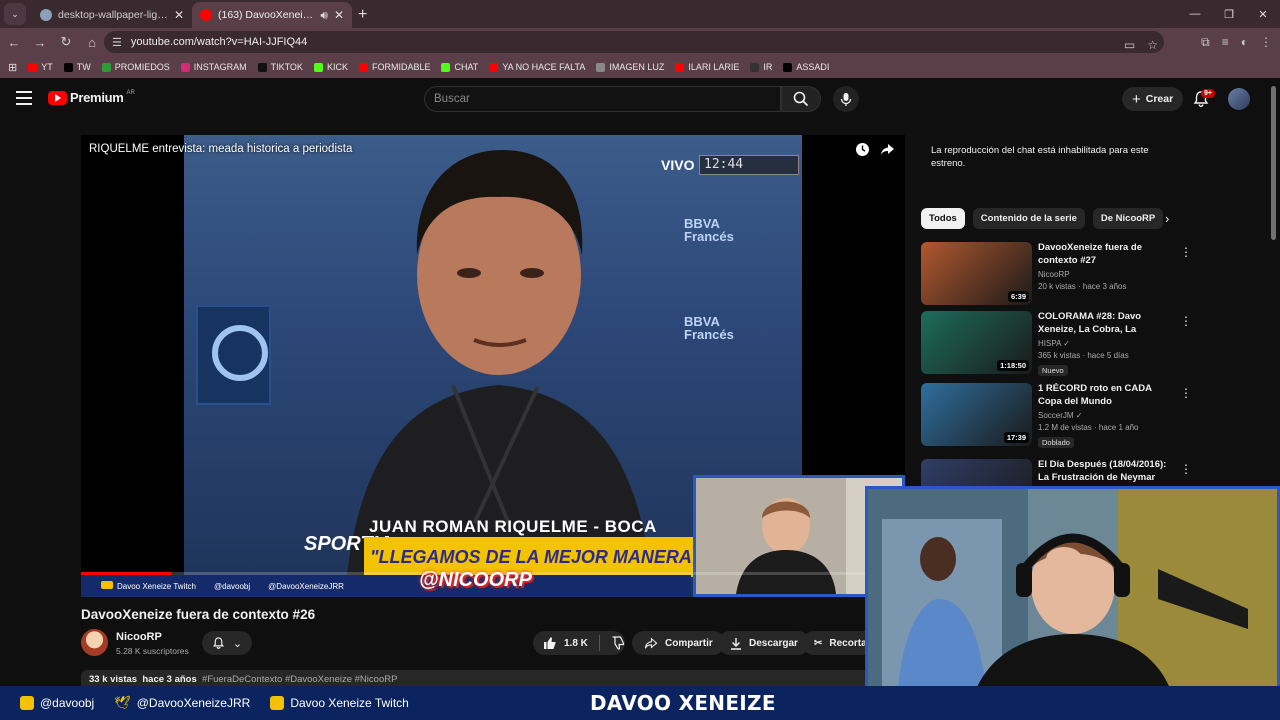  I want to click on bookmark-kick: KICK, so click(330, 67).